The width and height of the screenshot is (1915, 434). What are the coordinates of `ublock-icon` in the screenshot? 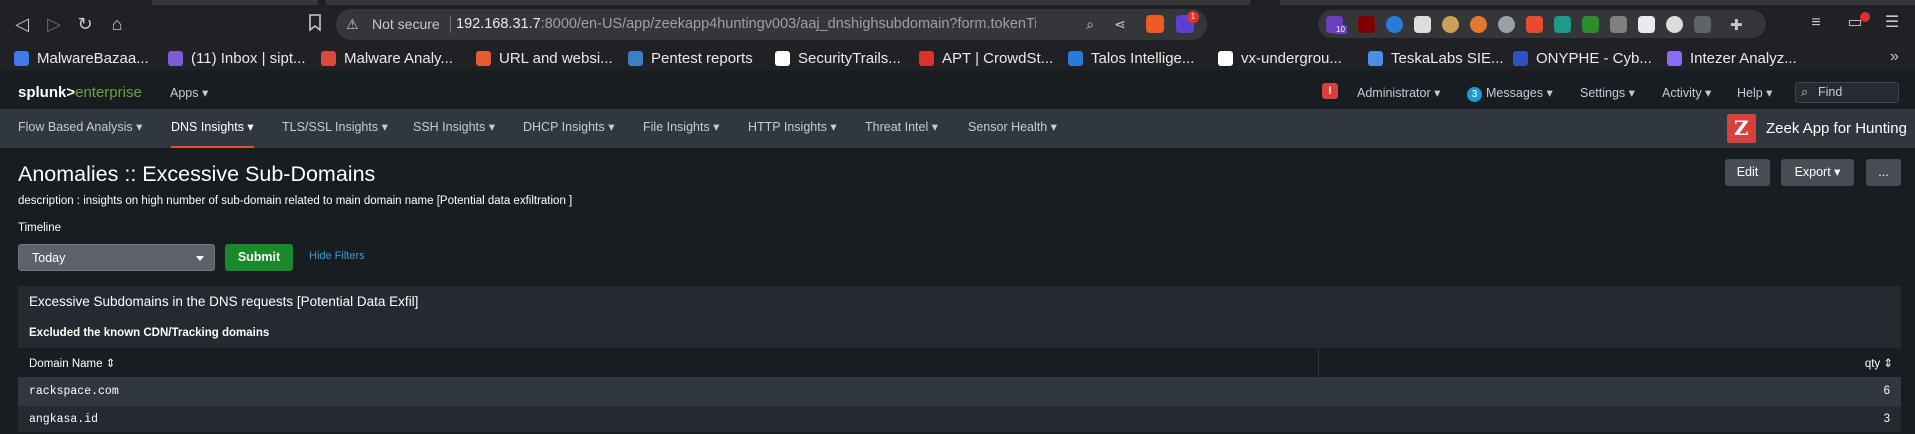 It's located at (1366, 24).